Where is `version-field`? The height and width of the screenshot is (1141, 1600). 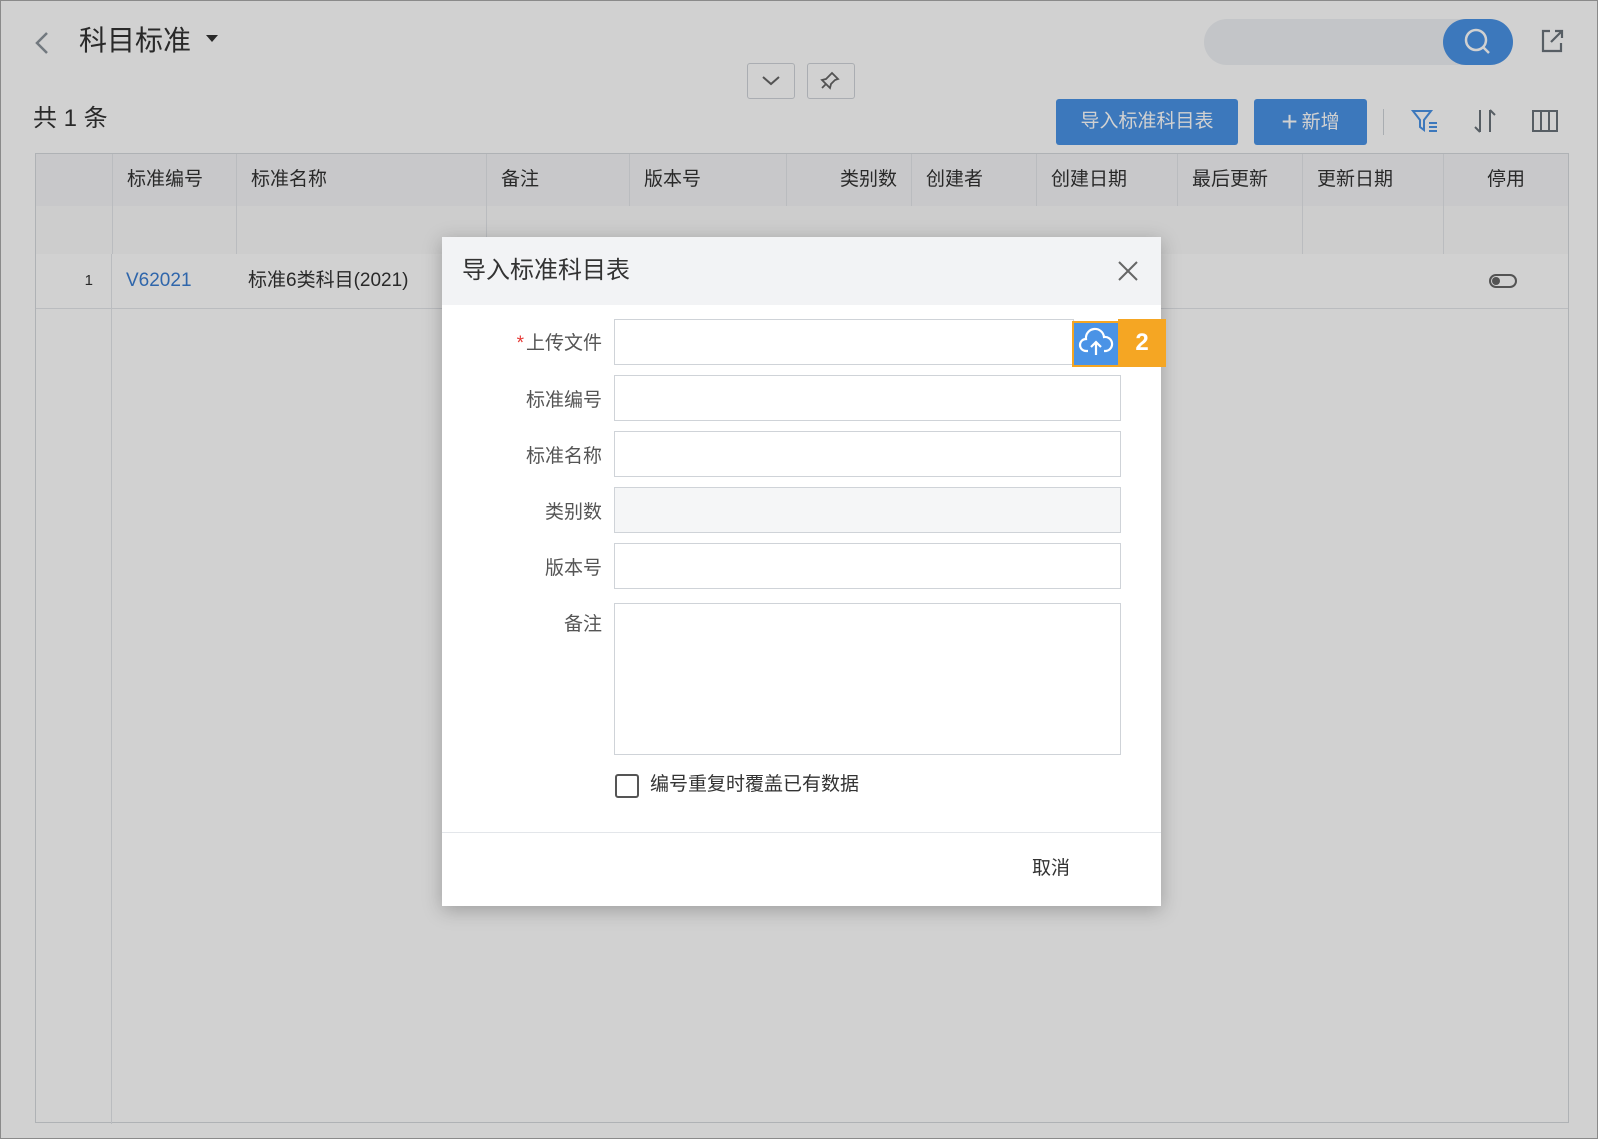
version-field is located at coordinates (867, 566).